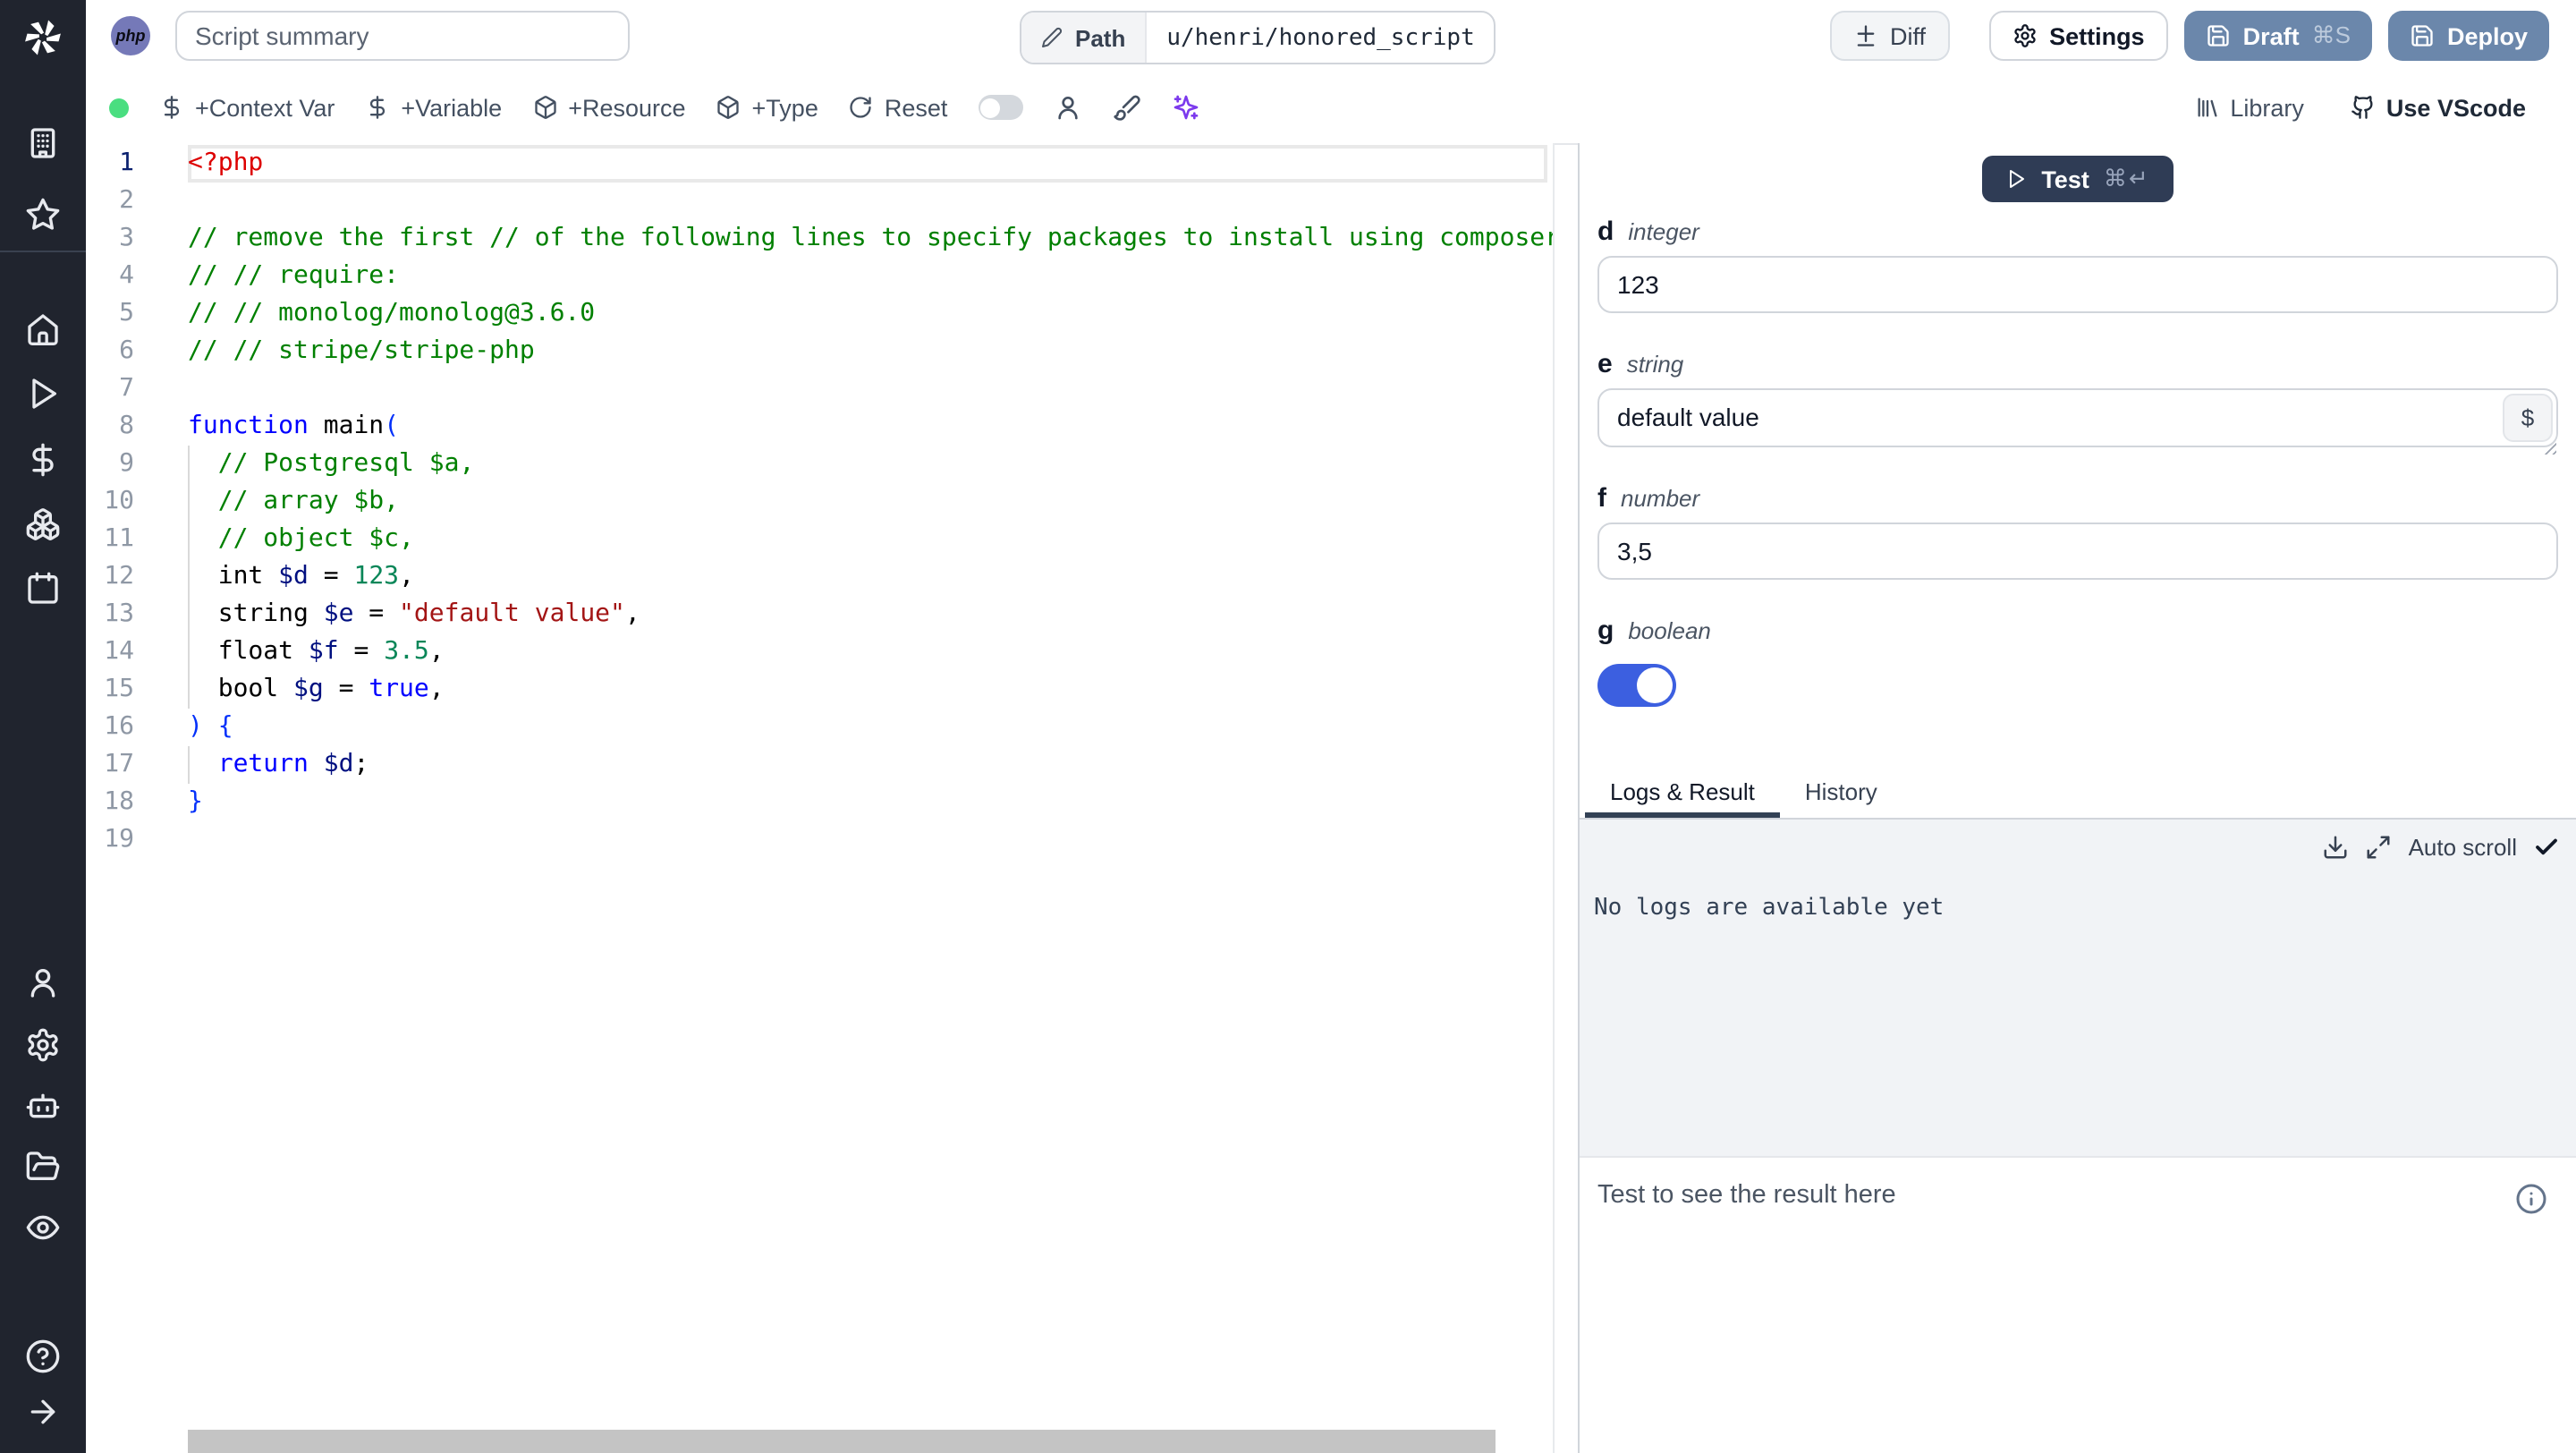 This screenshot has width=2576, height=1453. I want to click on home-icon, so click(43, 329).